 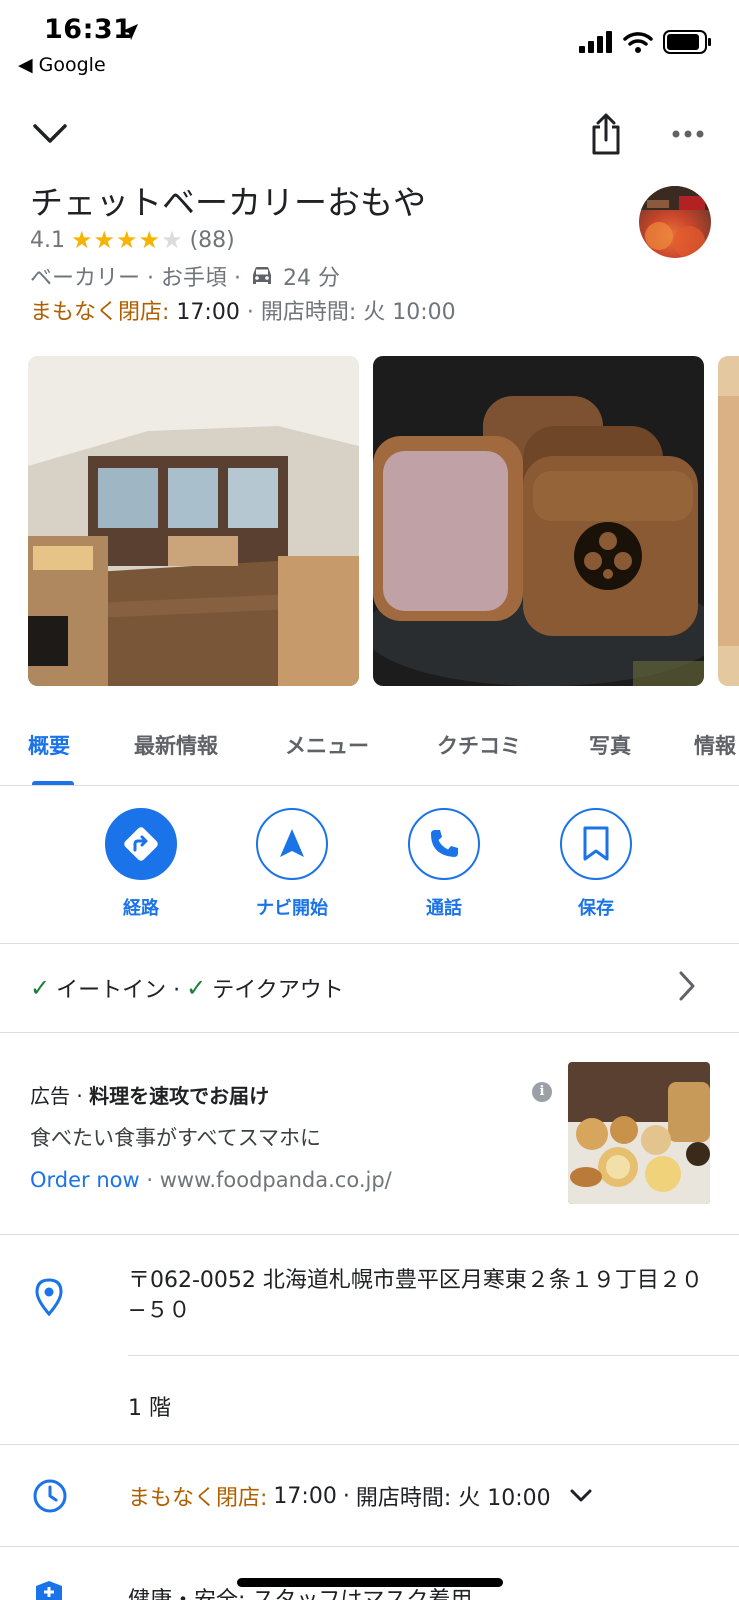 I want to click on battery-icon, so click(x=687, y=42).